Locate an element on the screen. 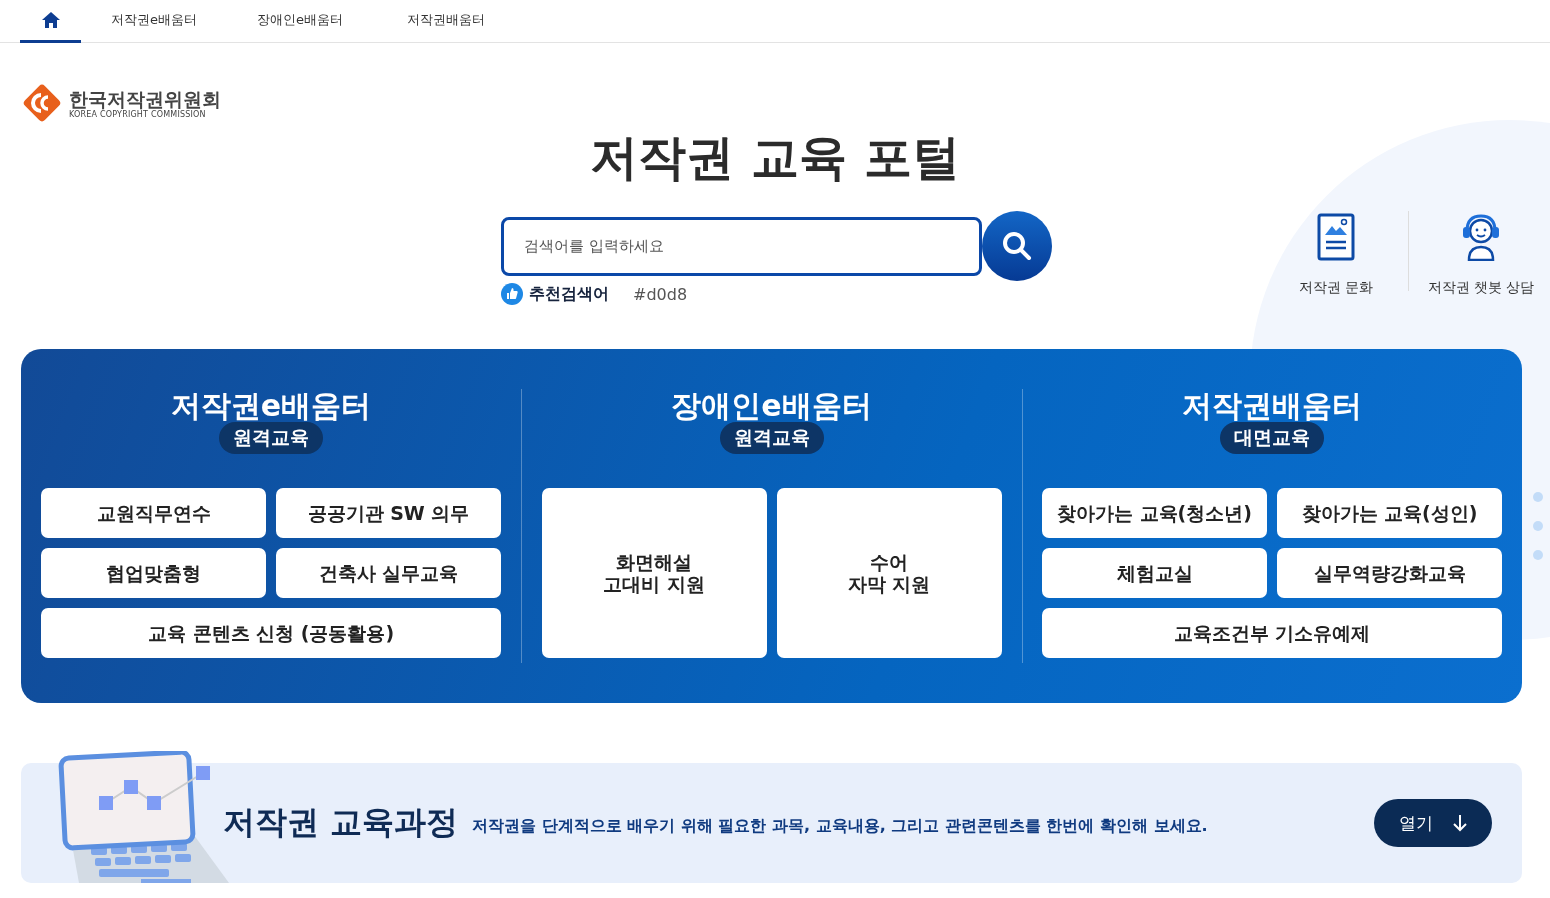 Image resolution: width=1550 pixels, height=898 pixels. education-button: 찾아가는 교육(청소년) is located at coordinates (1154, 513).